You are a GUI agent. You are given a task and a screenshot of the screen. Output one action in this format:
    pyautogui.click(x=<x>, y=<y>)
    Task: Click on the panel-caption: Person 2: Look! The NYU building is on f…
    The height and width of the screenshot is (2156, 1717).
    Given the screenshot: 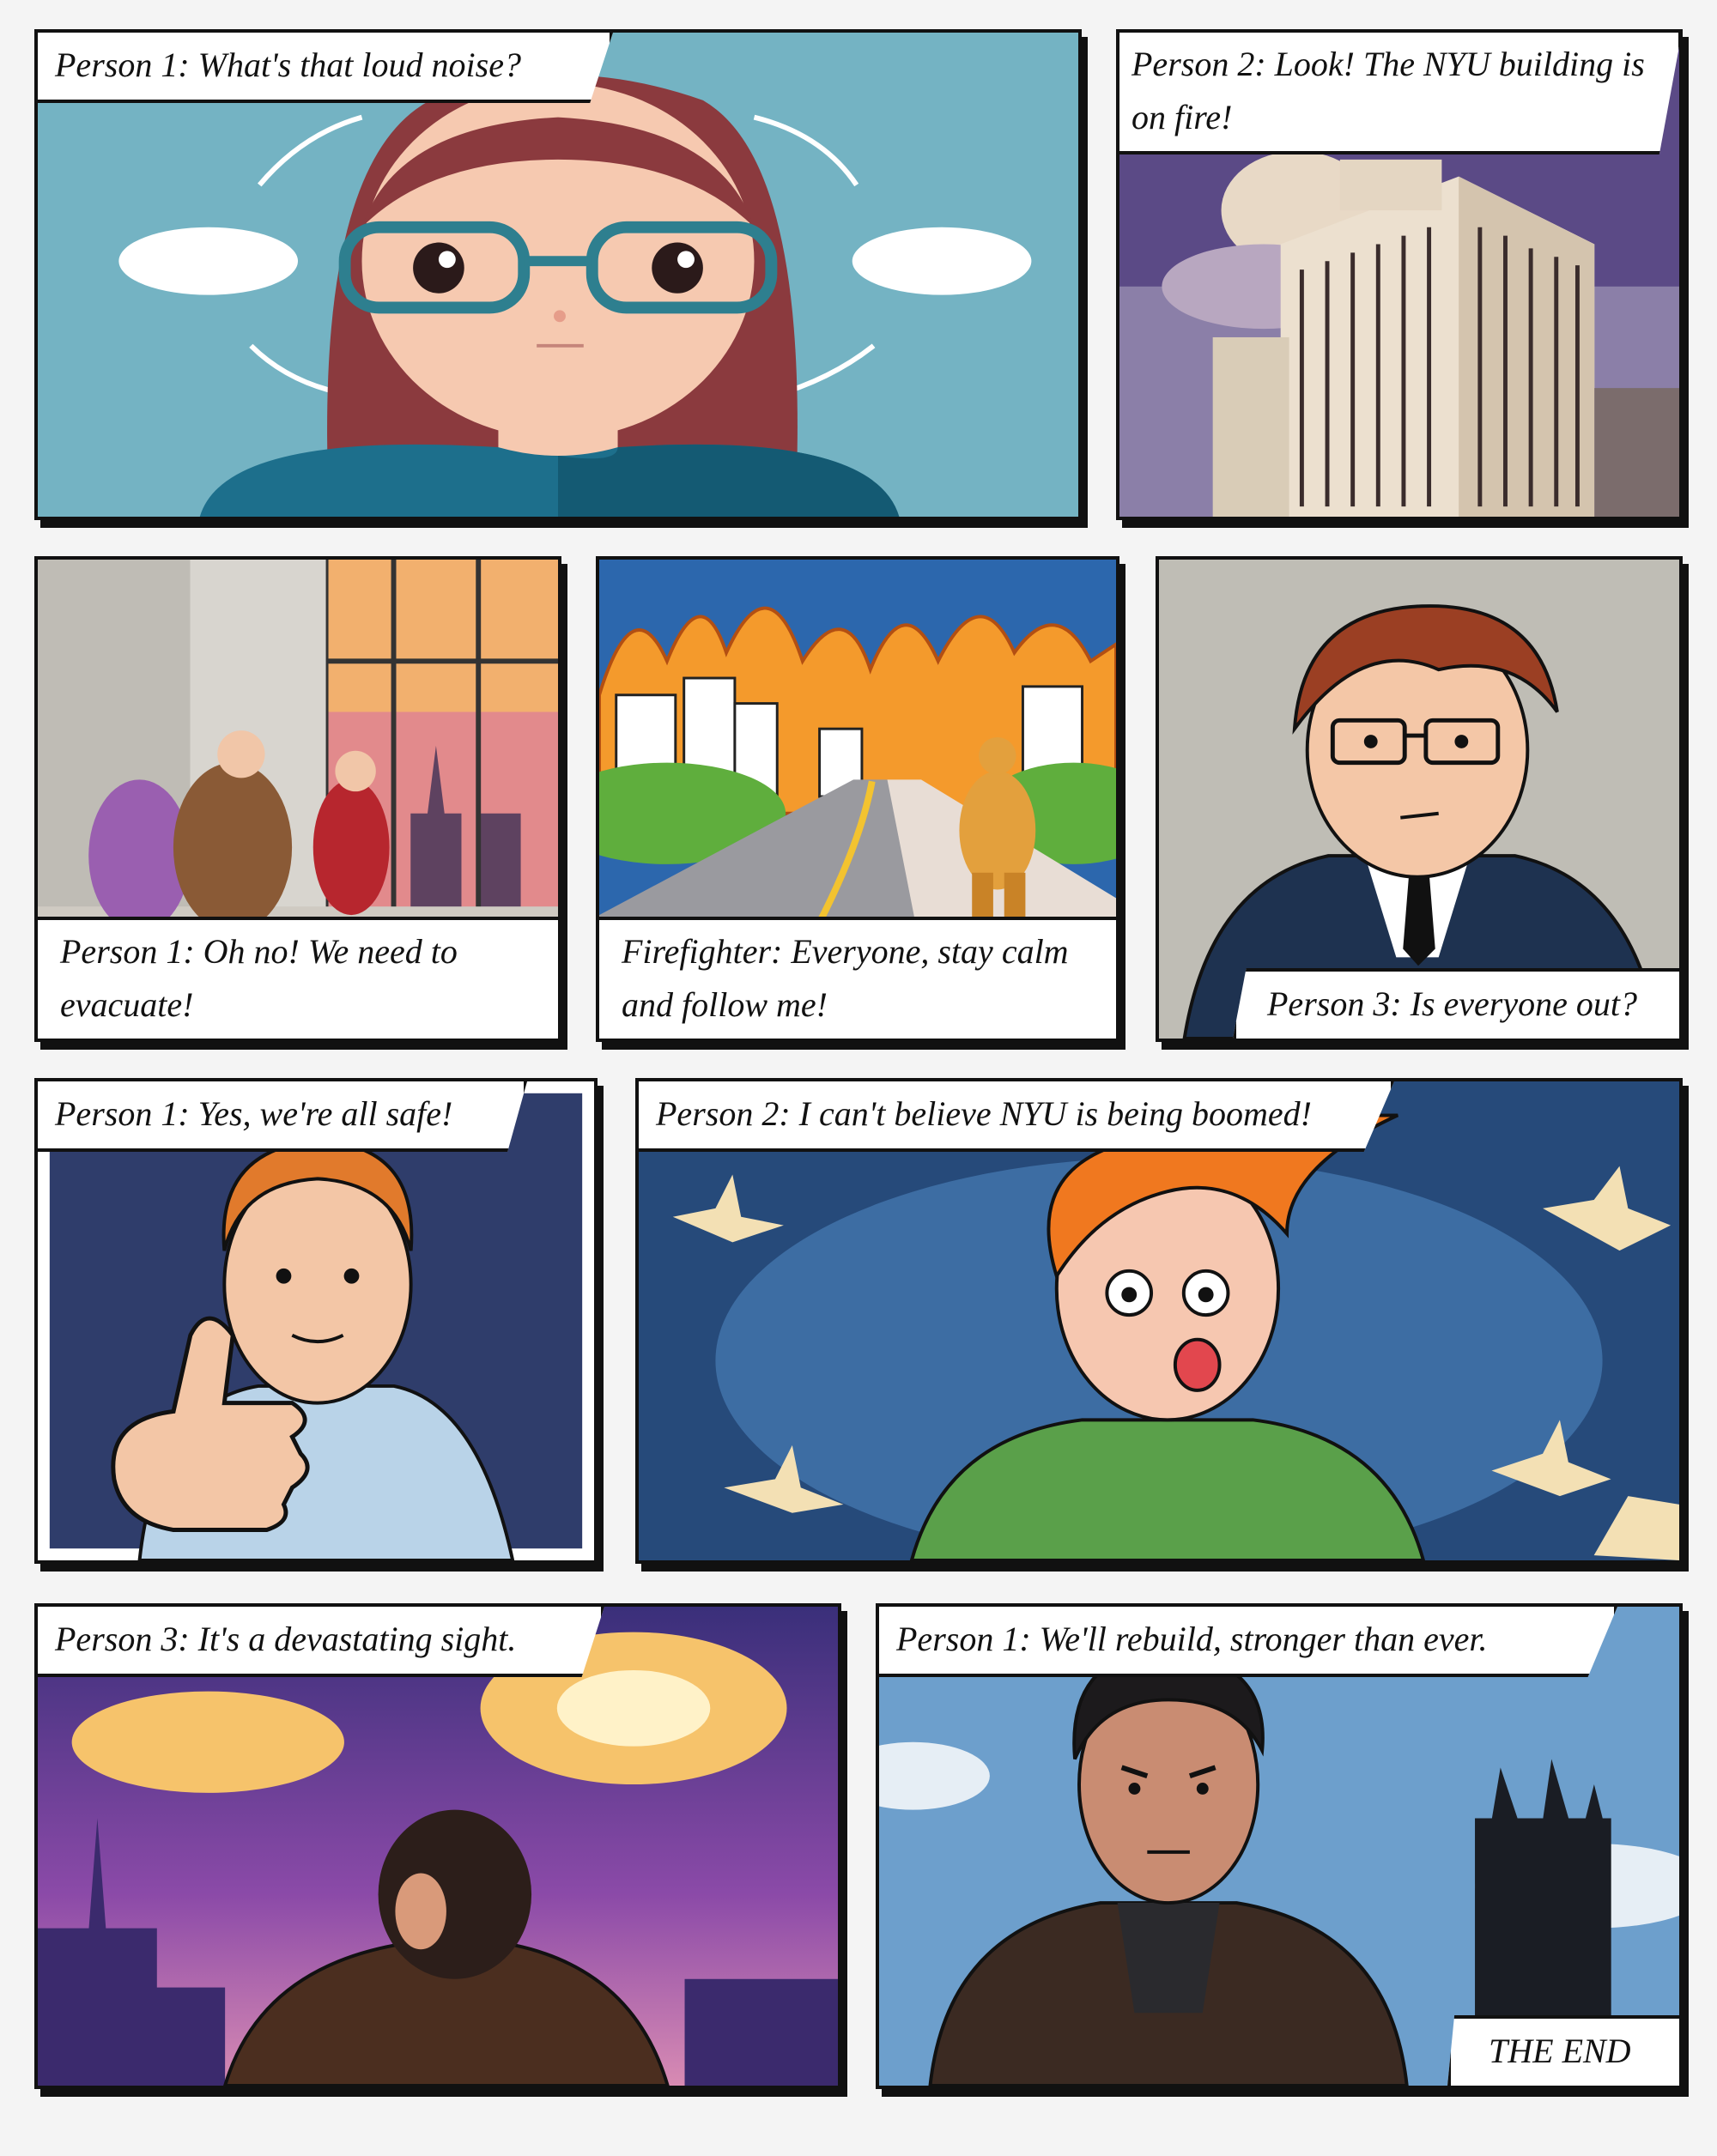 What is the action you would take?
    pyautogui.click(x=1399, y=94)
    